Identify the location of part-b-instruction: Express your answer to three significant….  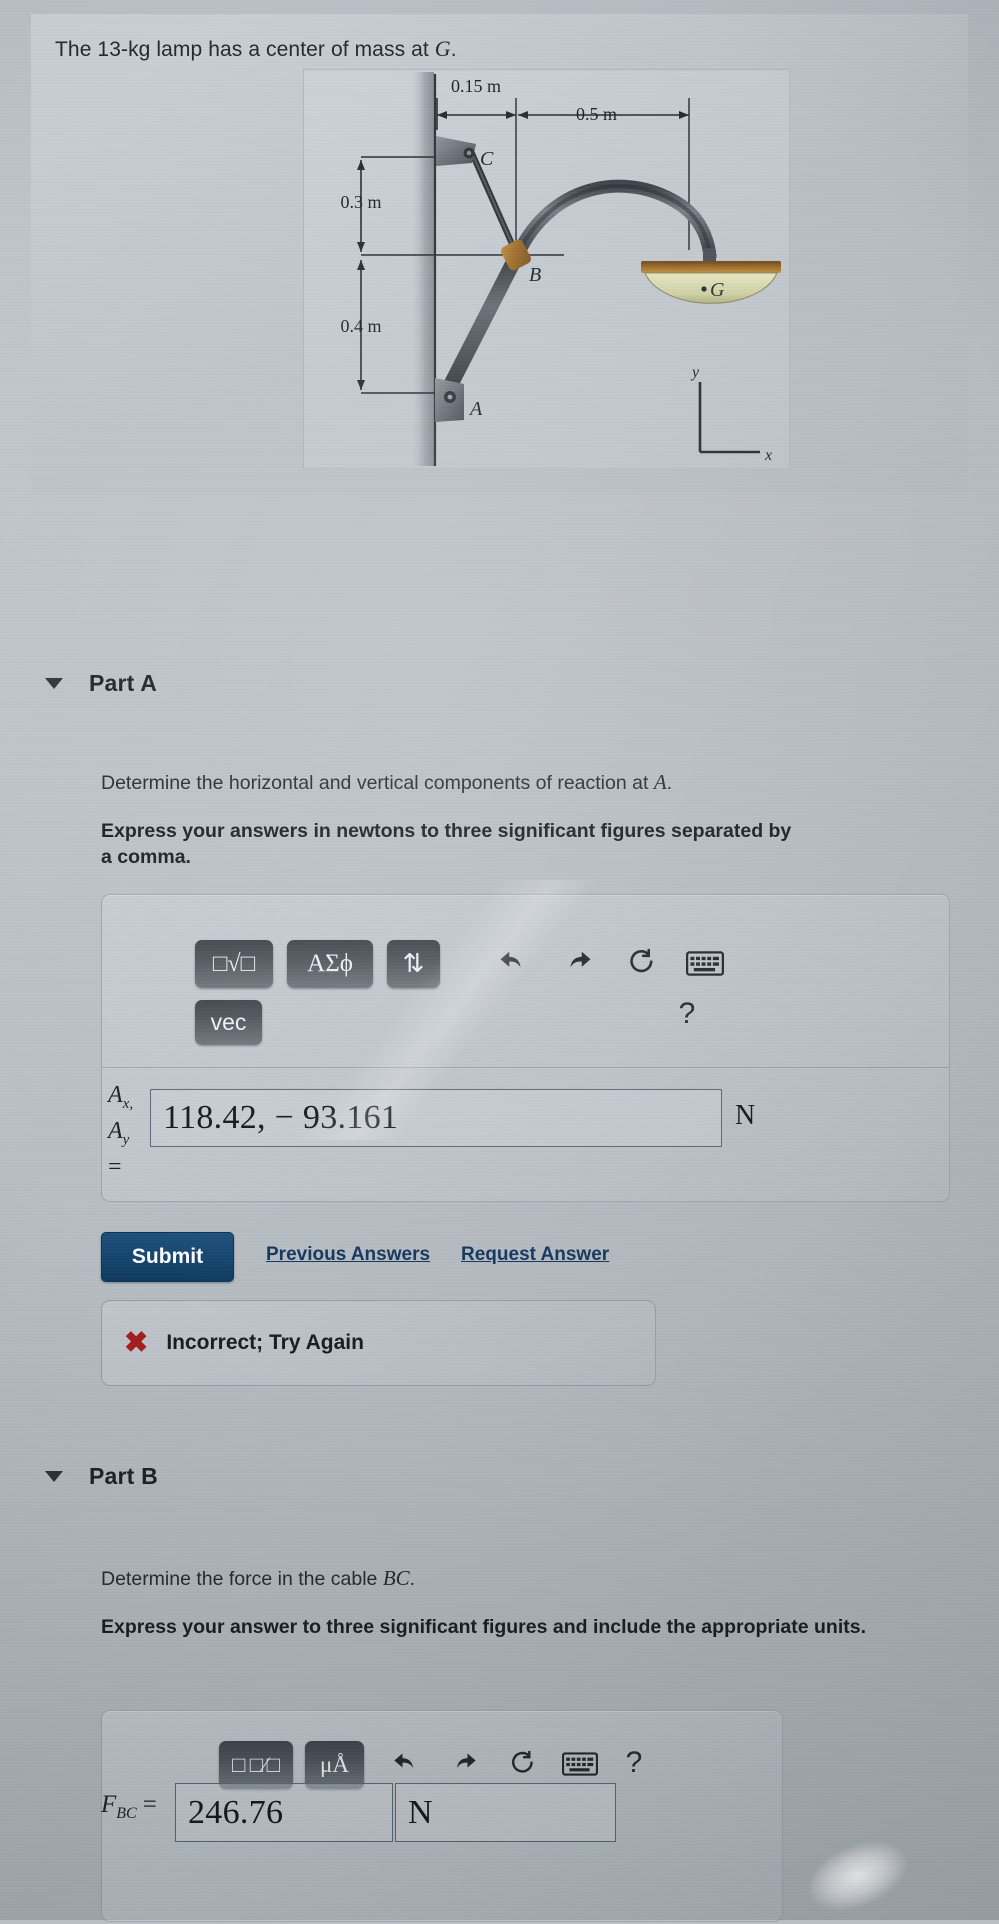
(483, 1627).